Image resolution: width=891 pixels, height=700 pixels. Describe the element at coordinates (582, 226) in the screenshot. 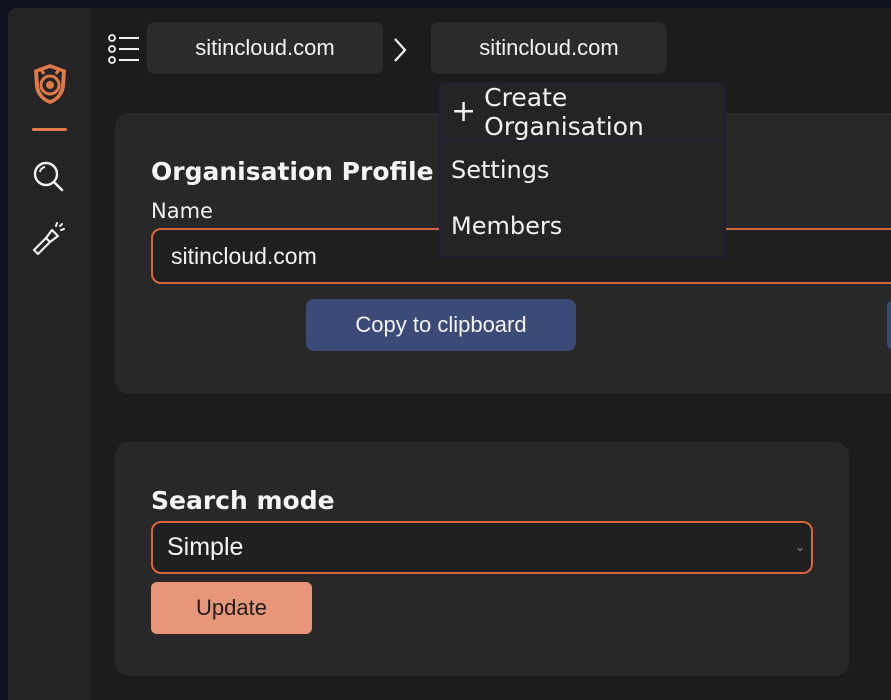

I see `menu-item-members: Members` at that location.